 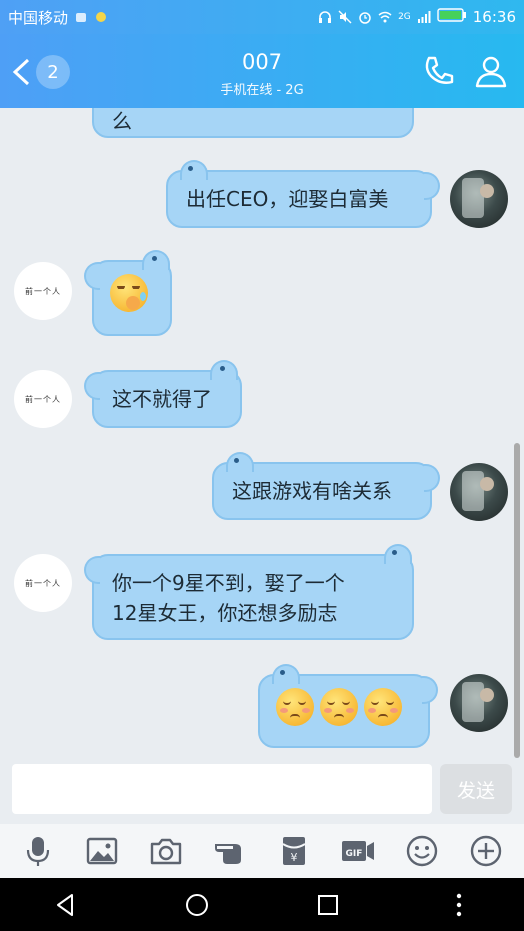 I want to click on nav-back-button, so click(x=66, y=905).